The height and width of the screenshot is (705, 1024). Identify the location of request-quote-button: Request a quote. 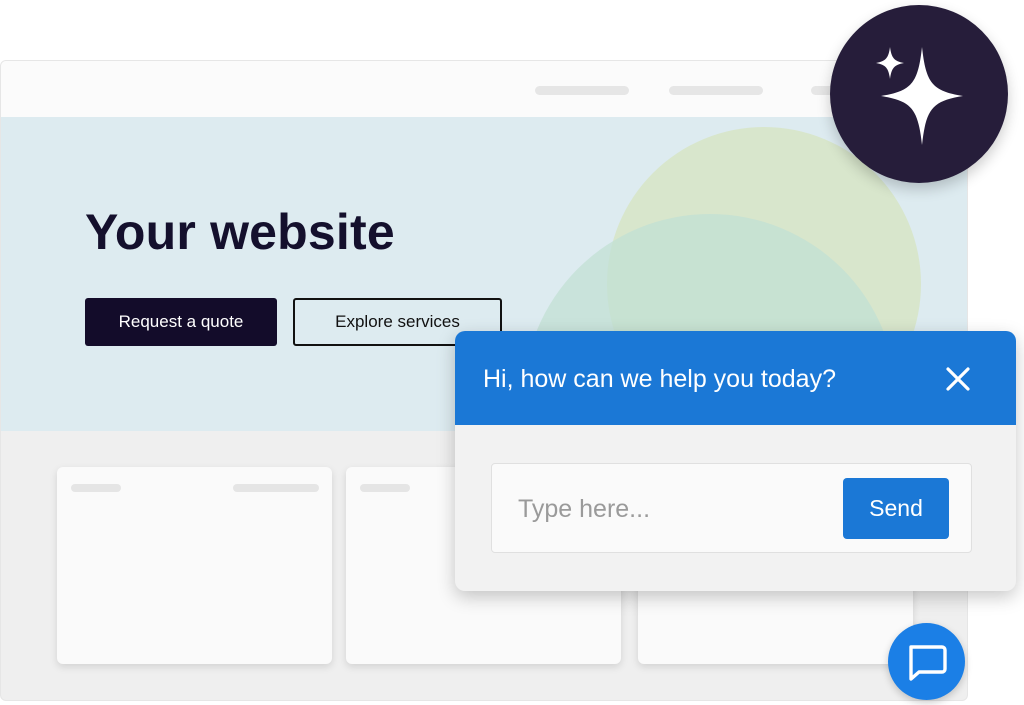
(181, 322).